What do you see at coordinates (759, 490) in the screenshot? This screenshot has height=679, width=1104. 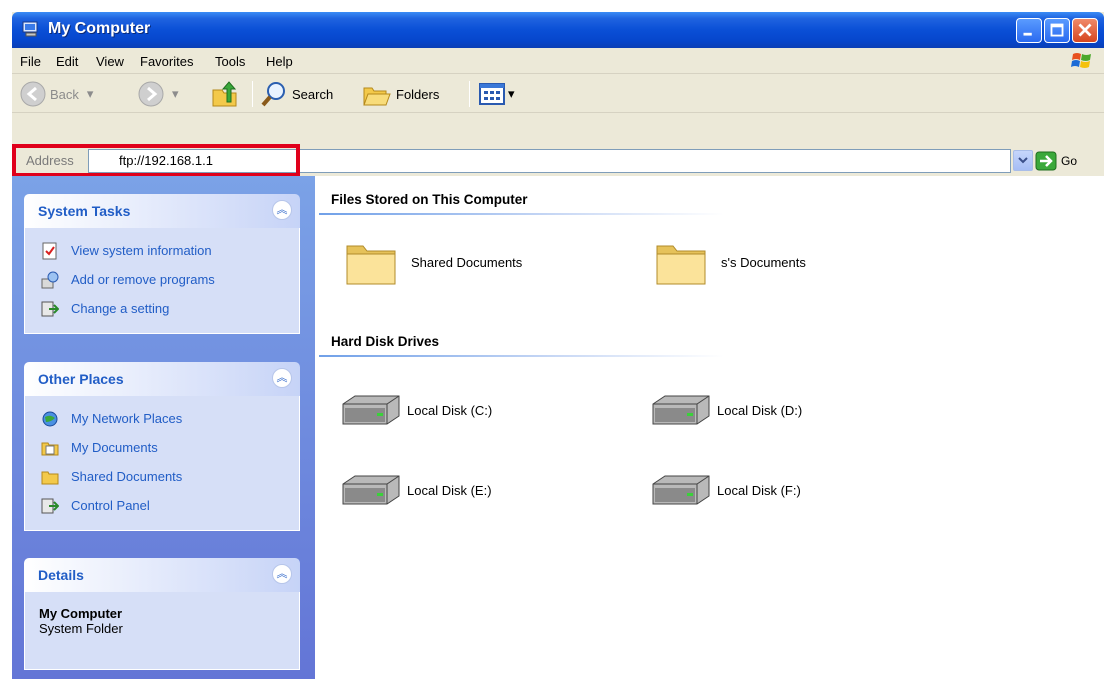 I see `drive-label: Local Disk (F:)` at bounding box center [759, 490].